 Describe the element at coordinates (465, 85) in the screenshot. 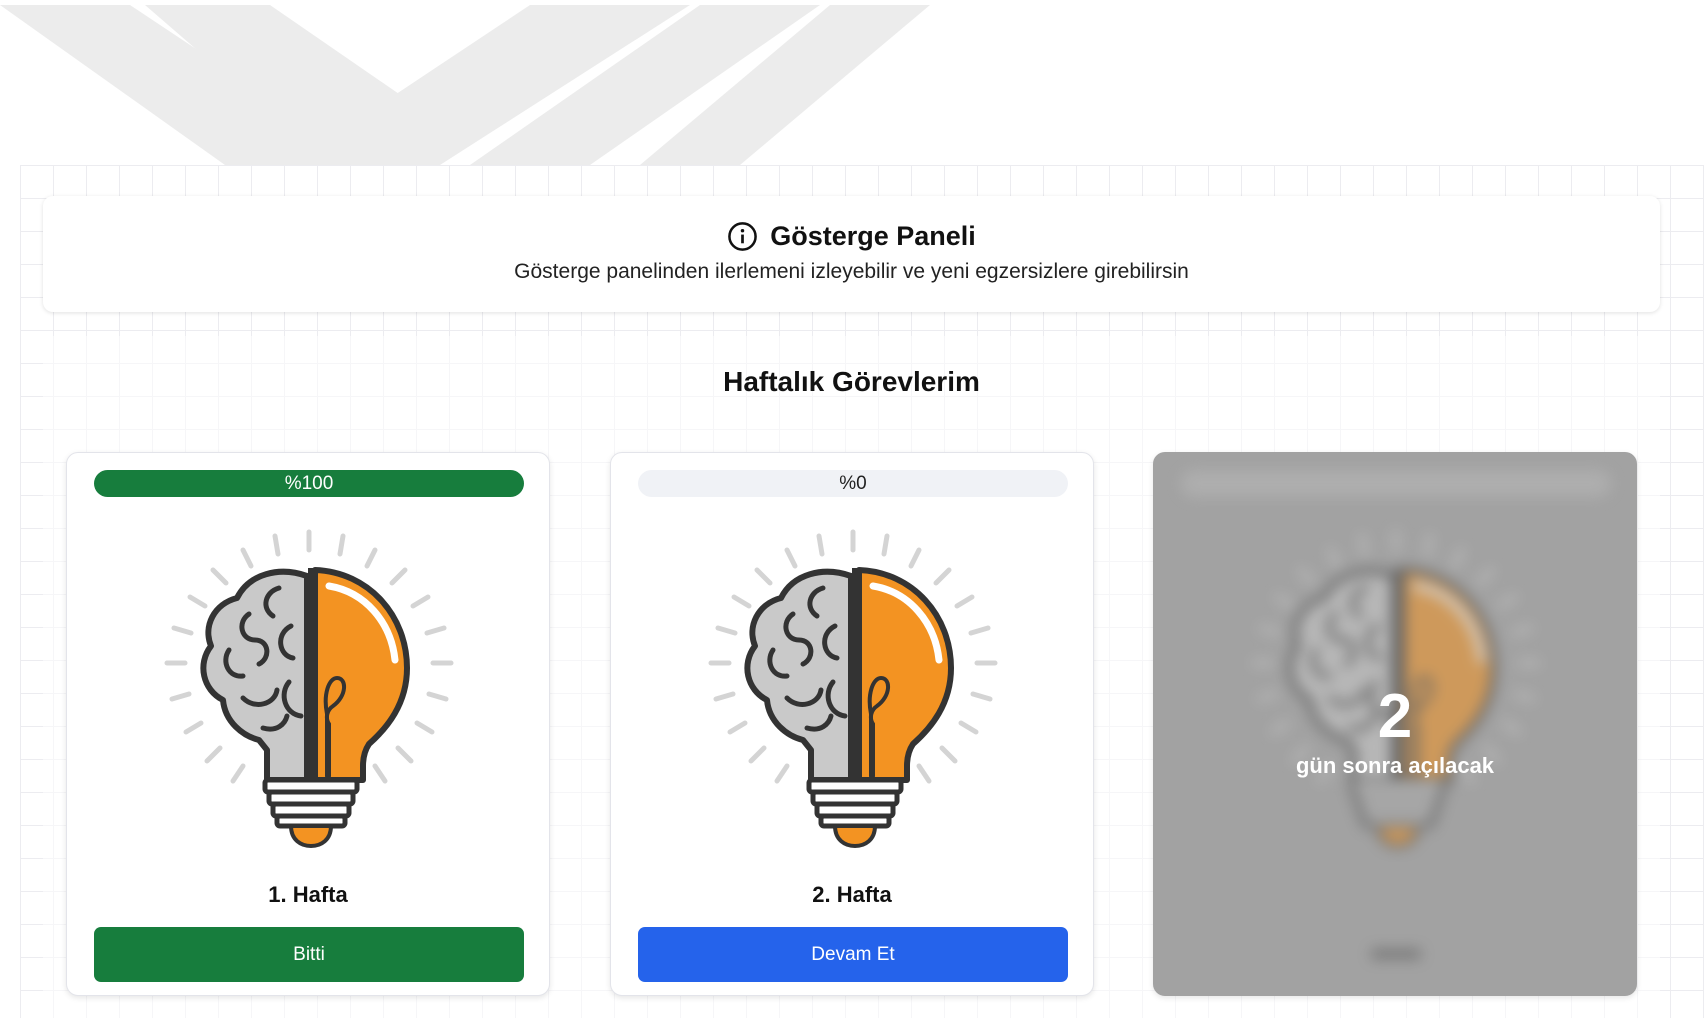

I see `watermark-chevrons` at that location.